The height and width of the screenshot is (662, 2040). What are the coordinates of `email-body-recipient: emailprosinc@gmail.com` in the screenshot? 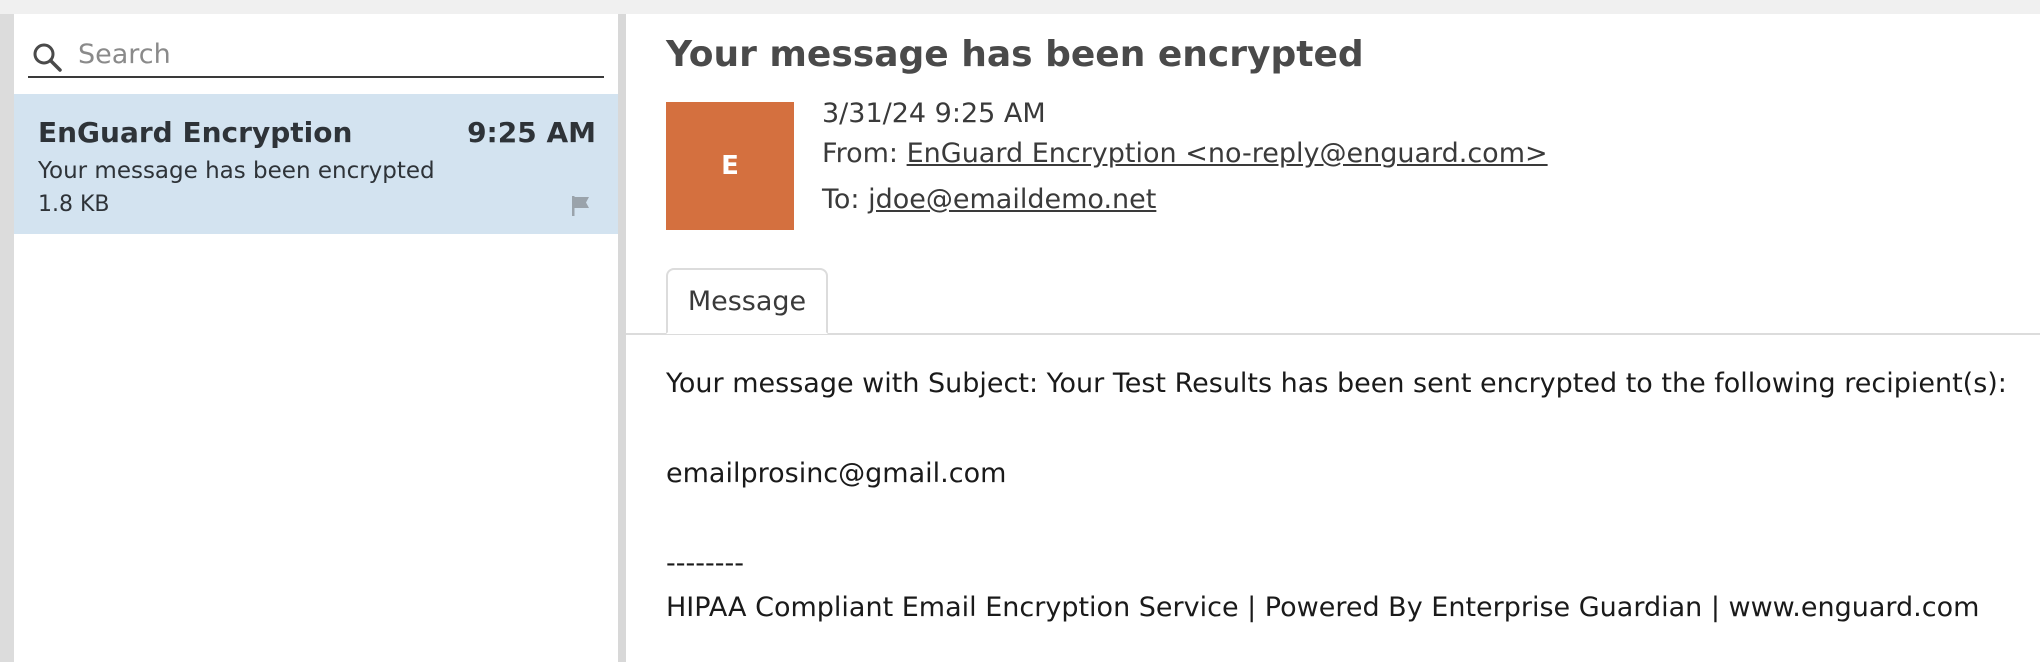 It's located at (836, 473).